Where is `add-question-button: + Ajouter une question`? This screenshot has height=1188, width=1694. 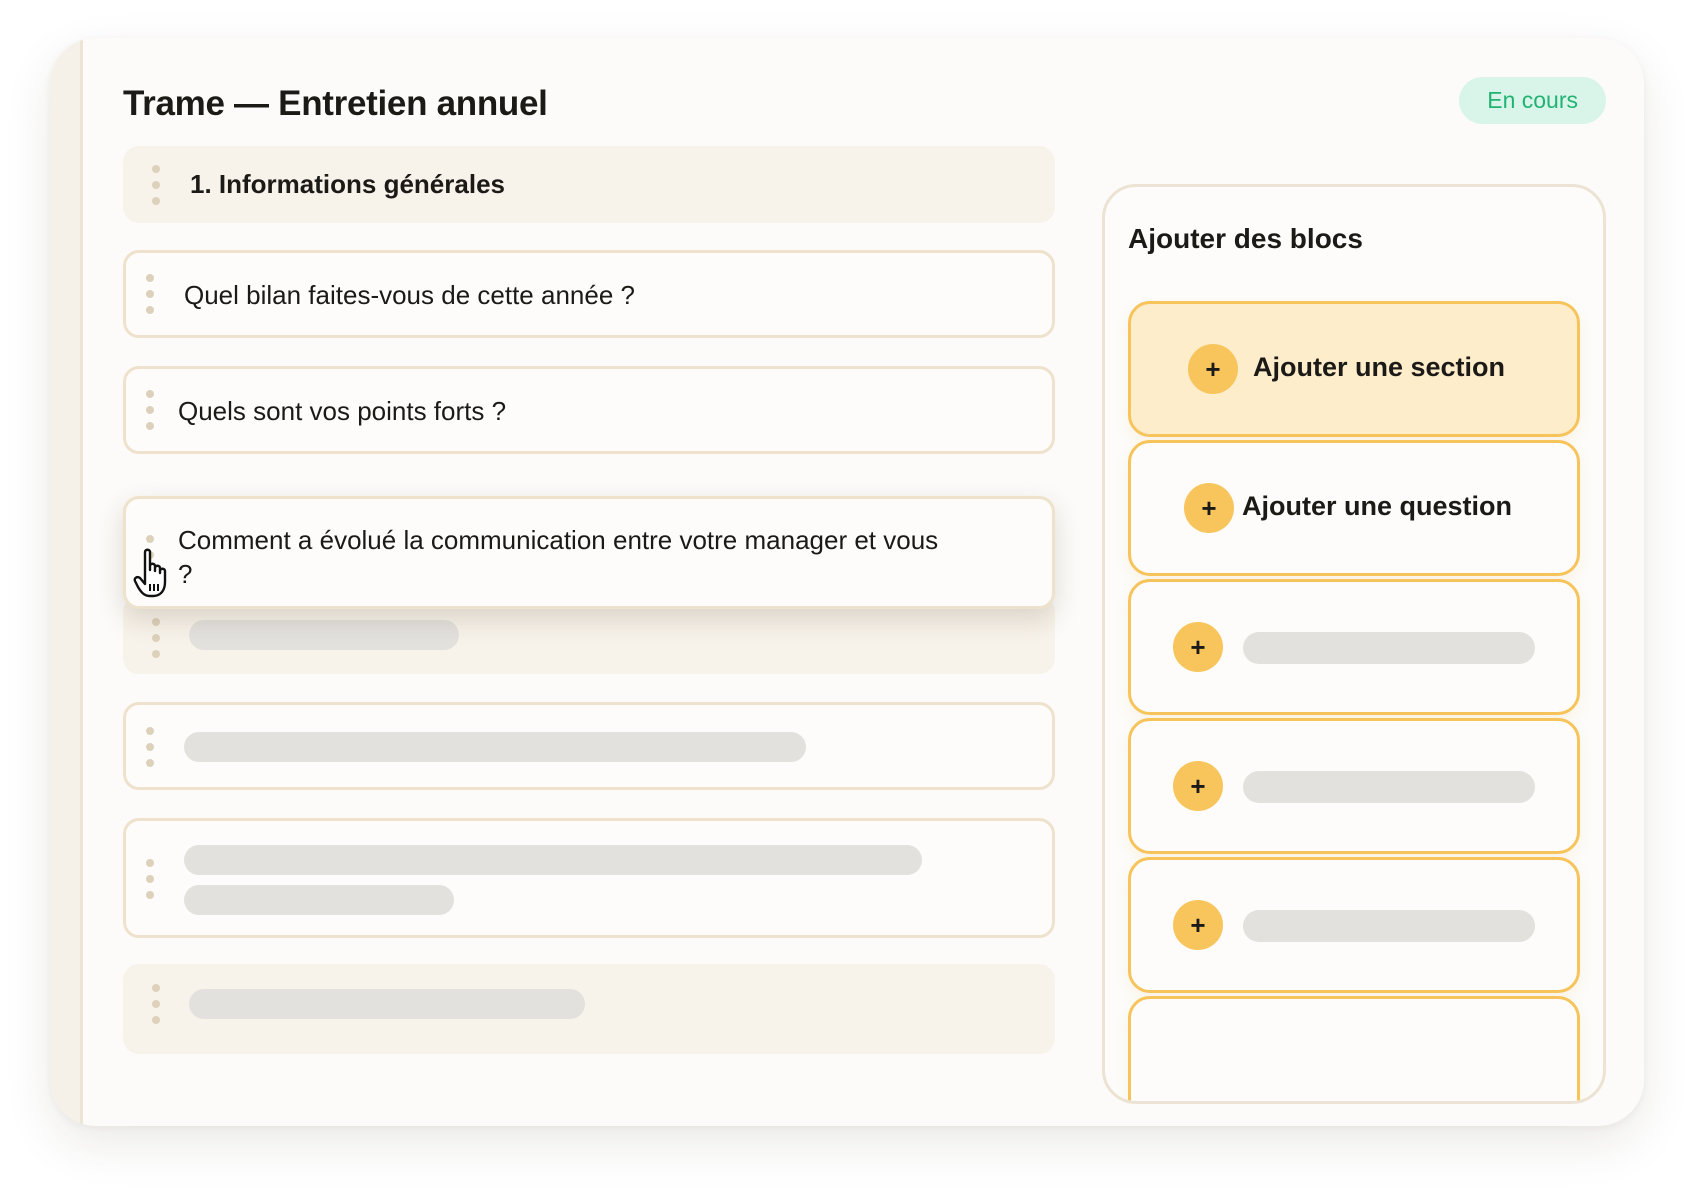
add-question-button: + Ajouter une question is located at coordinates (1354, 508).